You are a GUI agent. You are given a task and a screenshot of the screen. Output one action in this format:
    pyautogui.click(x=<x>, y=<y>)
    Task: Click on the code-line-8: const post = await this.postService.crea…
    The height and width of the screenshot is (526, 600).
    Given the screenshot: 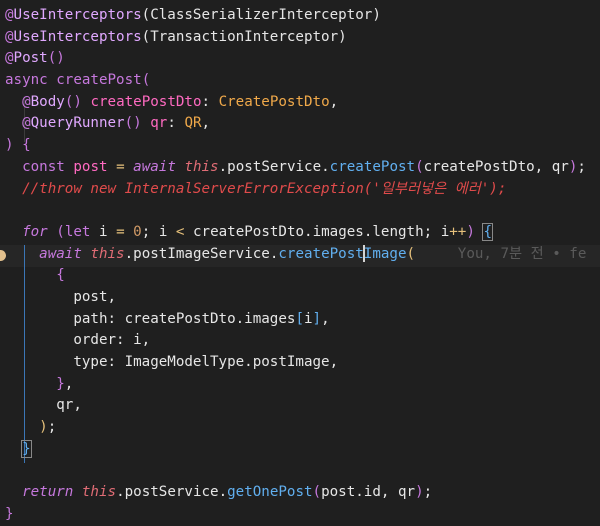 What is the action you would take?
    pyautogui.click(x=300, y=168)
    